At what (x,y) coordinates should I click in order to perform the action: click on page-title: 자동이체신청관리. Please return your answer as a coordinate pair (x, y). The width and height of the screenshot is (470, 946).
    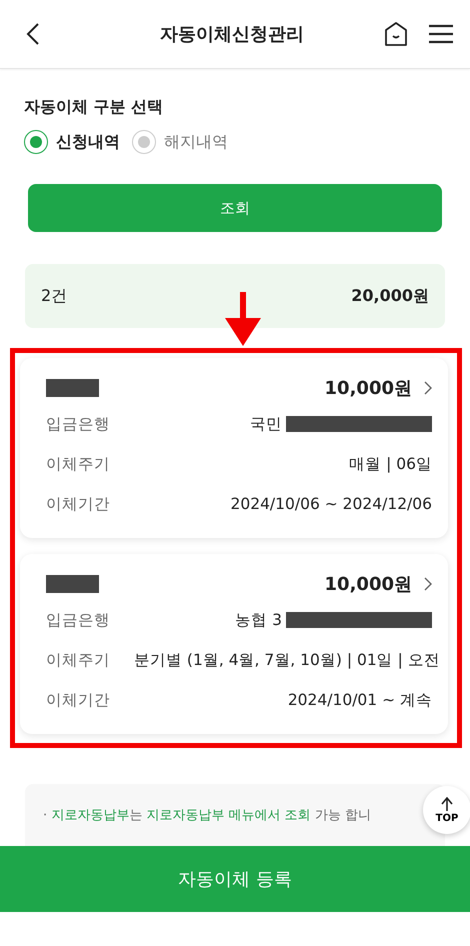
    Looking at the image, I should click on (232, 34).